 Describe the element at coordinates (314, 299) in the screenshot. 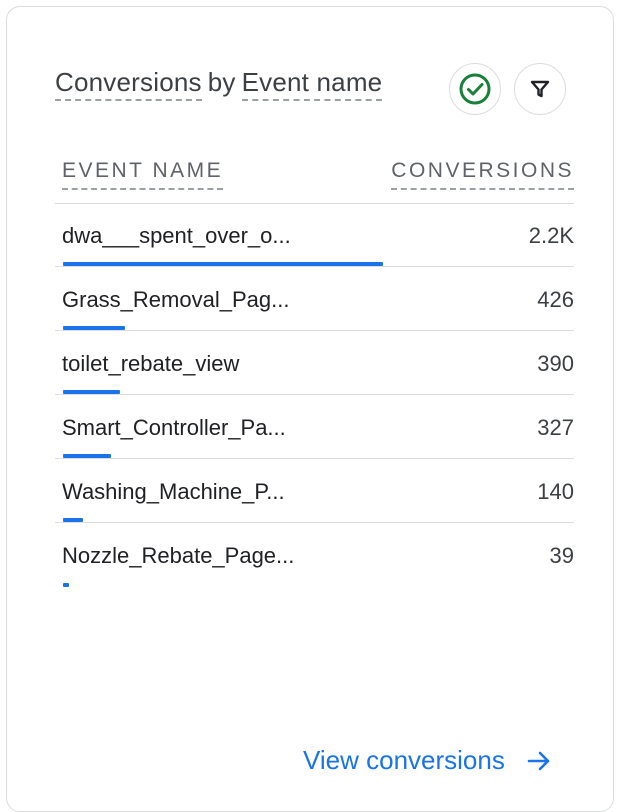

I see `table-row: Grass_Removal_Pag... 426` at that location.